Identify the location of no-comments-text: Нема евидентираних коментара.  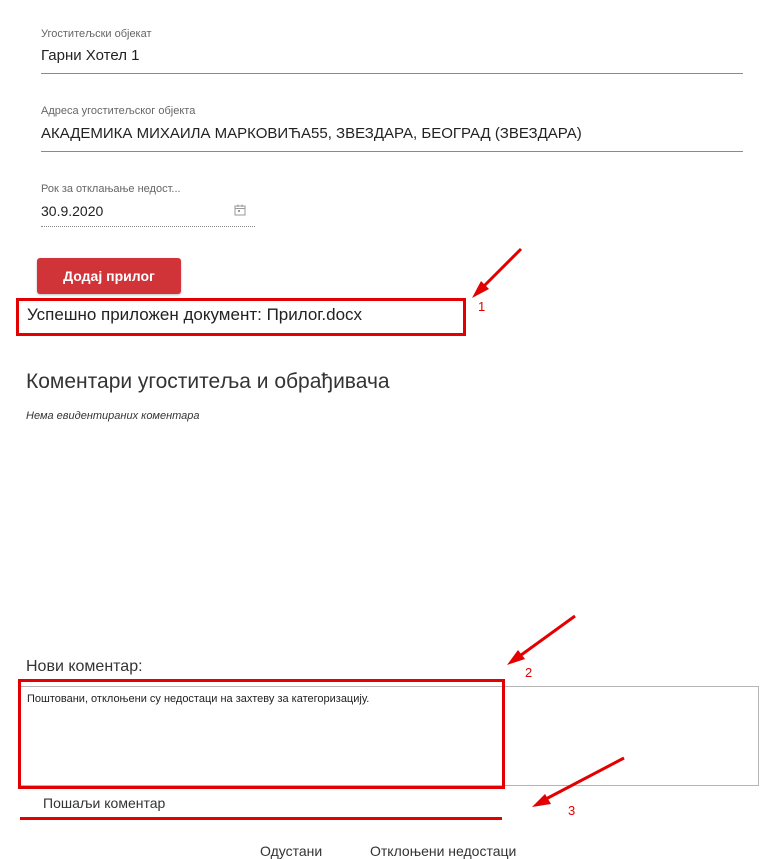
(113, 416).